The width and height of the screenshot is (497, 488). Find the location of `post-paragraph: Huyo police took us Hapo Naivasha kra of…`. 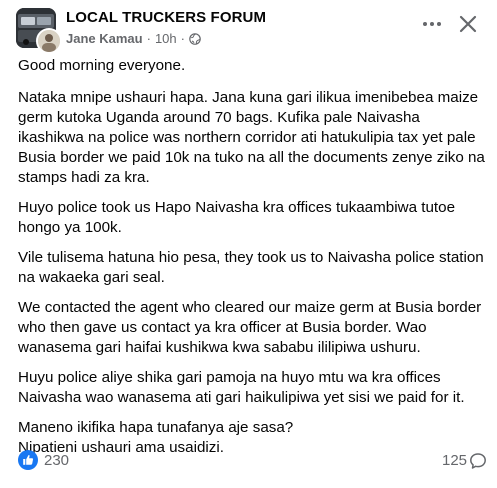

post-paragraph: Huyo police took us Hapo Naivasha kra of… is located at coordinates (237, 217).